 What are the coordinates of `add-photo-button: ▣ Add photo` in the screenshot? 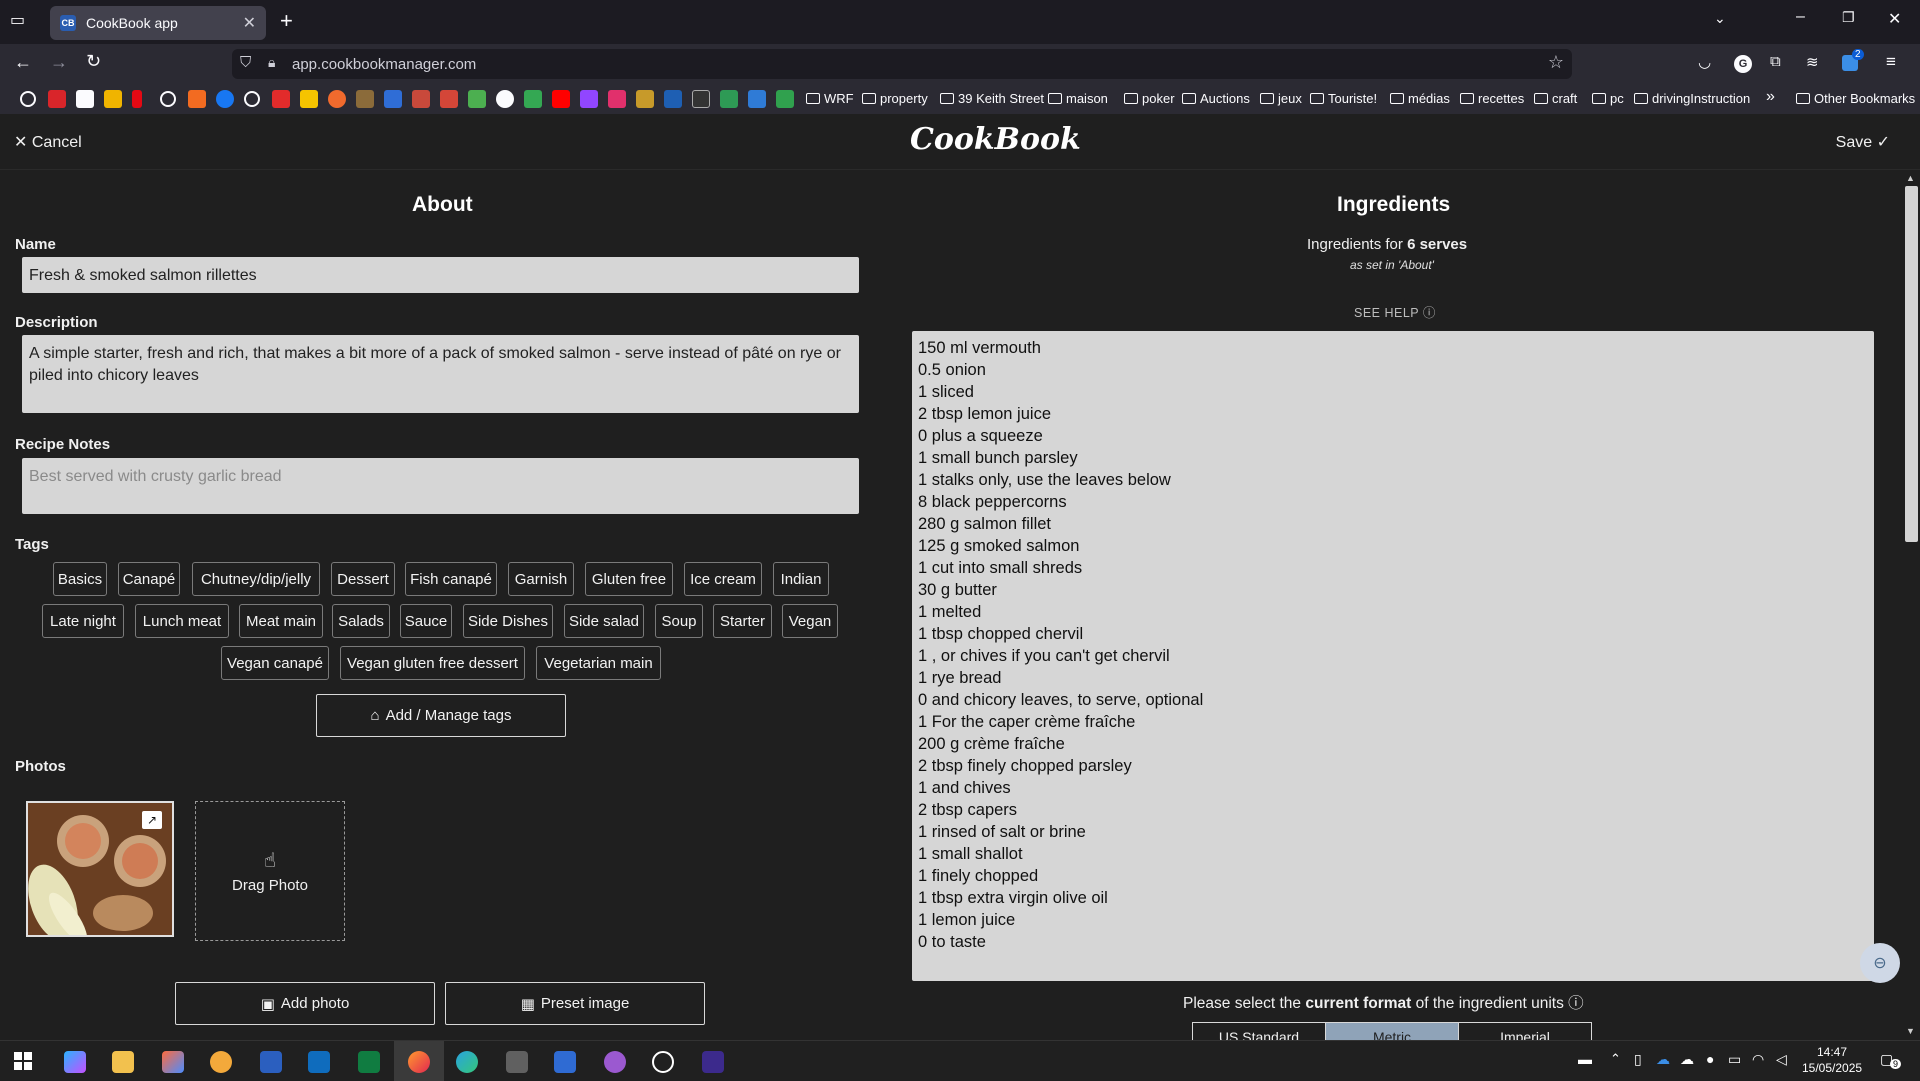 It's located at (305, 1003).